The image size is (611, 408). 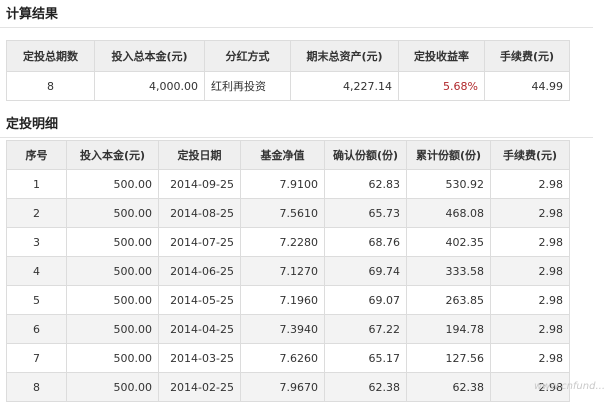 What do you see at coordinates (282, 329) in the screenshot?
I see `row-nav: 7.3940` at bounding box center [282, 329].